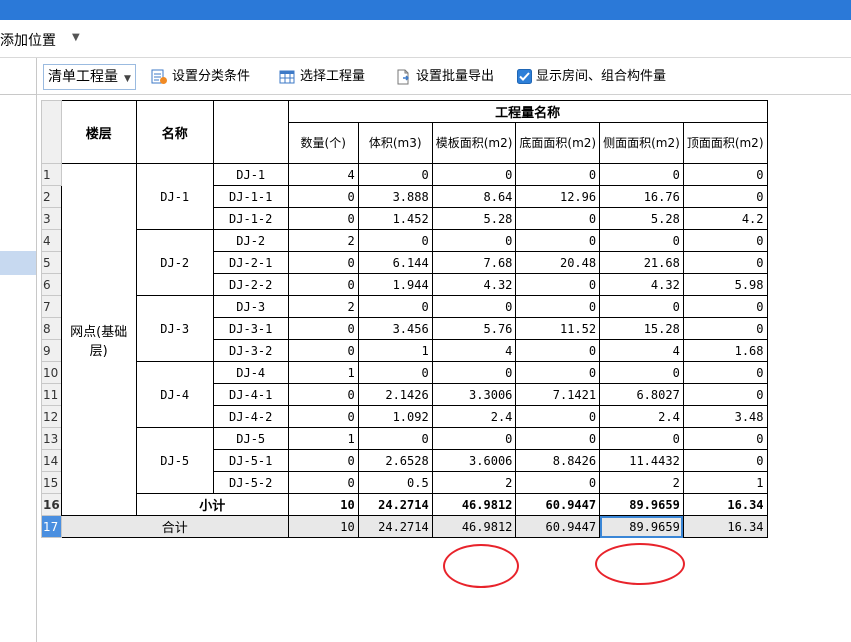  Describe the element at coordinates (395, 262) in the screenshot. I see `volume-cell: 6.144` at that location.